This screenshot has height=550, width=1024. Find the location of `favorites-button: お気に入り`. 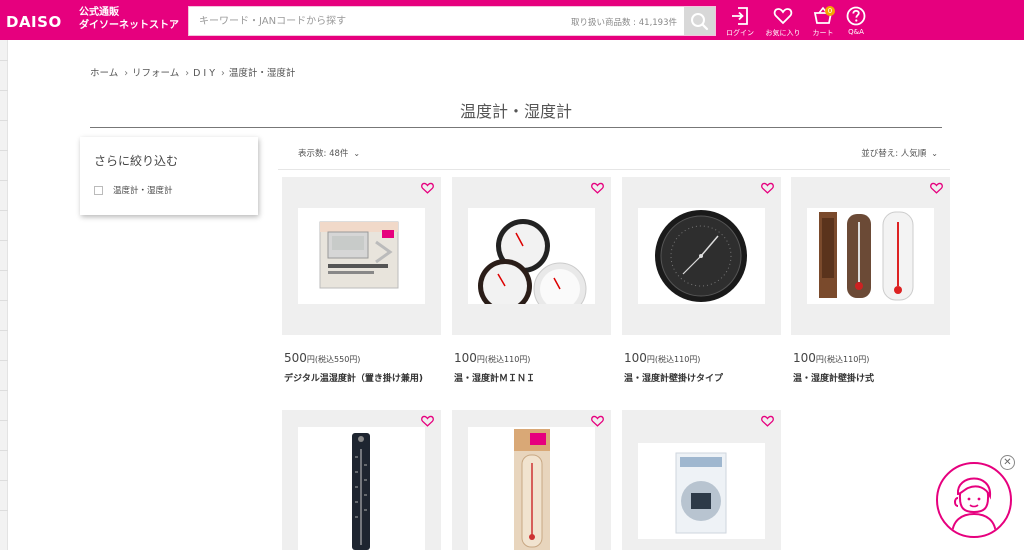

favorites-button: お気に入り is located at coordinates (783, 23).